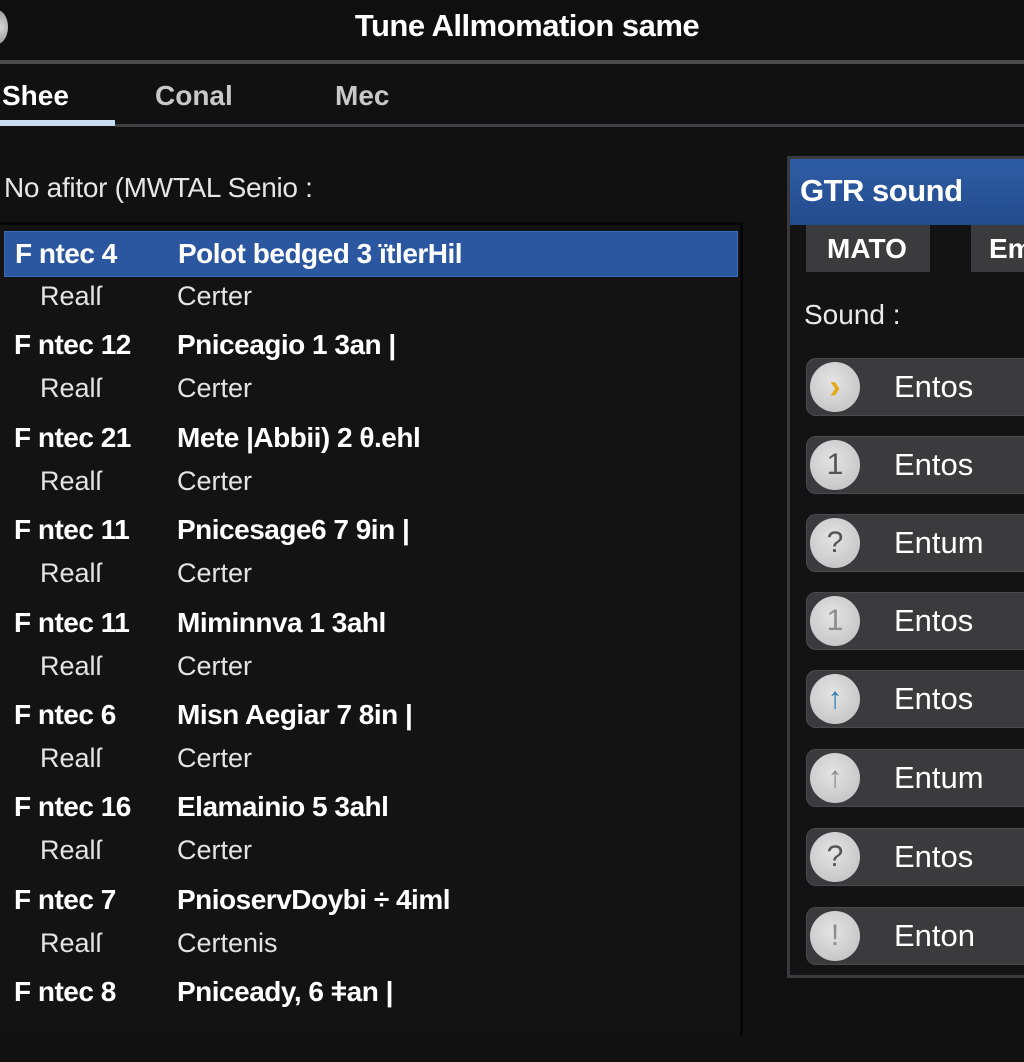 This screenshot has height=1062, width=1024. What do you see at coordinates (835, 936) in the screenshot?
I see `exclamation-icon: !` at bounding box center [835, 936].